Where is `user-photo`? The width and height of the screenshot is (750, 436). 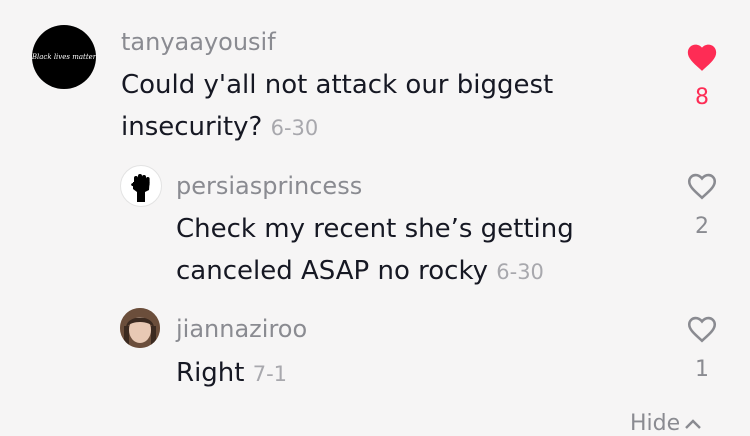 user-photo is located at coordinates (140, 328).